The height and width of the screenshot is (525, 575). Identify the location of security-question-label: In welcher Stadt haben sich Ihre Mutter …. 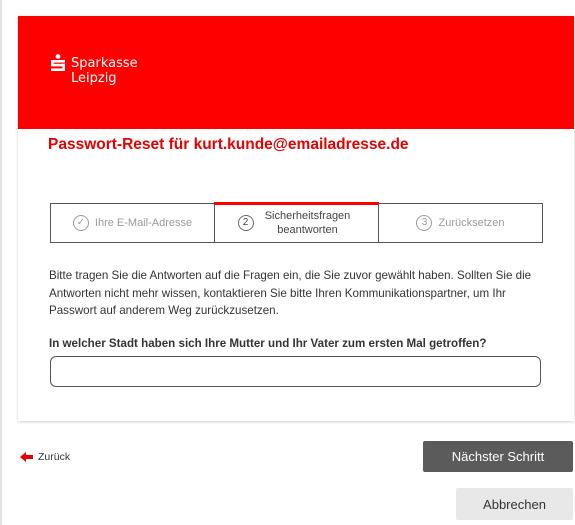
(268, 343).